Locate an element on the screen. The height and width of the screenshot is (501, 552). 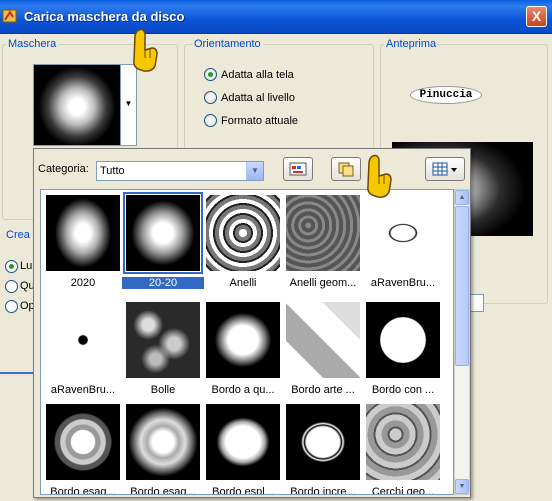
orient-option-label: Adatta alla tela is located at coordinates (257, 74).